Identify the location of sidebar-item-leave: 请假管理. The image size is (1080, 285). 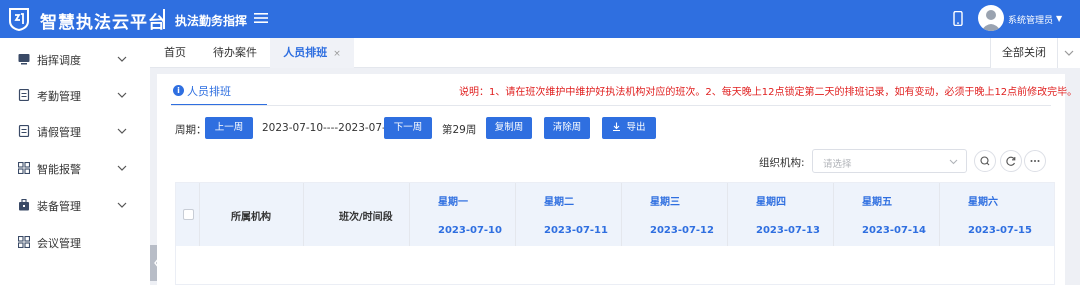
(75, 132).